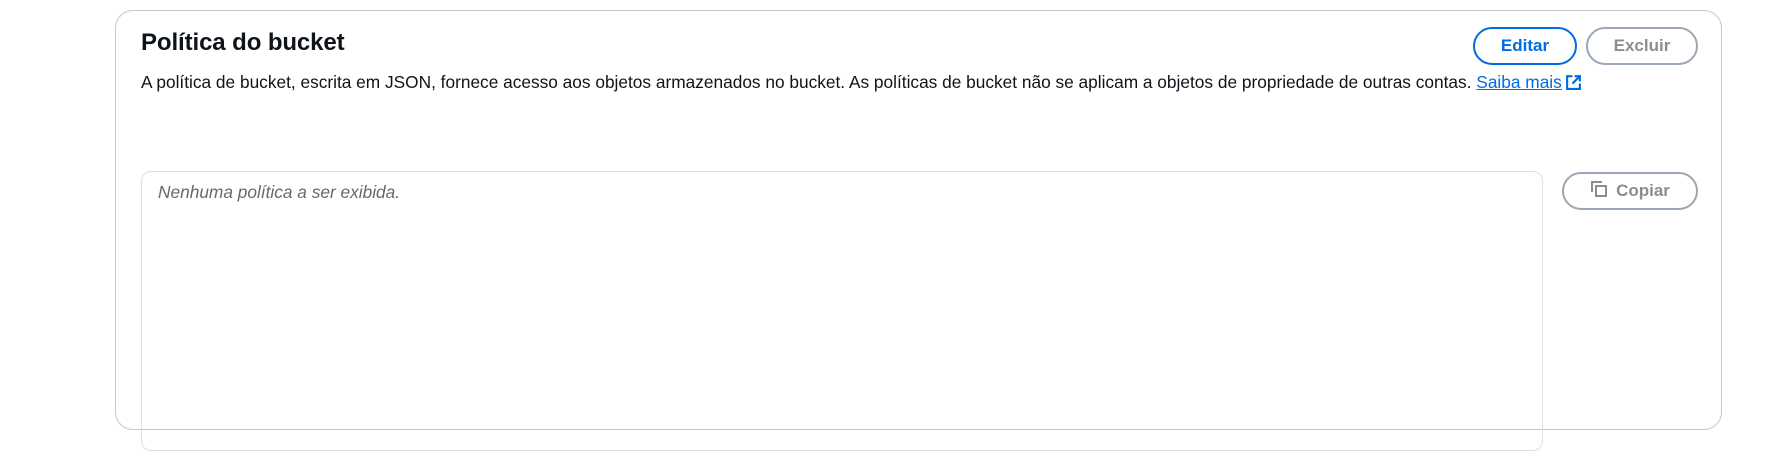 The height and width of the screenshot is (451, 1782). What do you see at coordinates (1573, 85) in the screenshot?
I see `external-link-icon` at bounding box center [1573, 85].